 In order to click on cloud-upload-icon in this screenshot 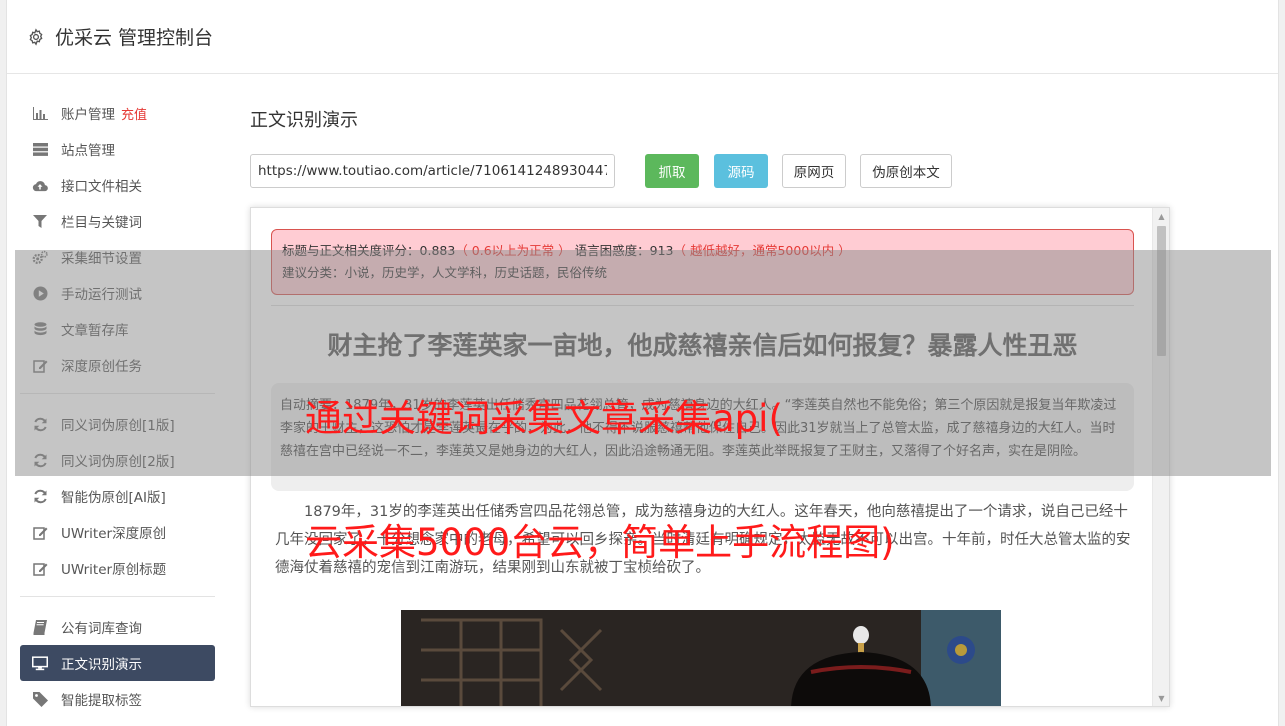, I will do `click(40, 185)`.